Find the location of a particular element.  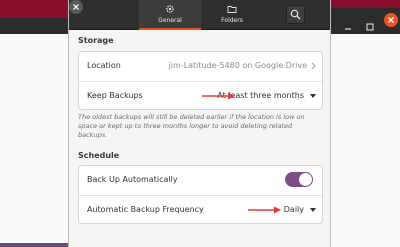

tab-general-label: General is located at coordinates (170, 20).